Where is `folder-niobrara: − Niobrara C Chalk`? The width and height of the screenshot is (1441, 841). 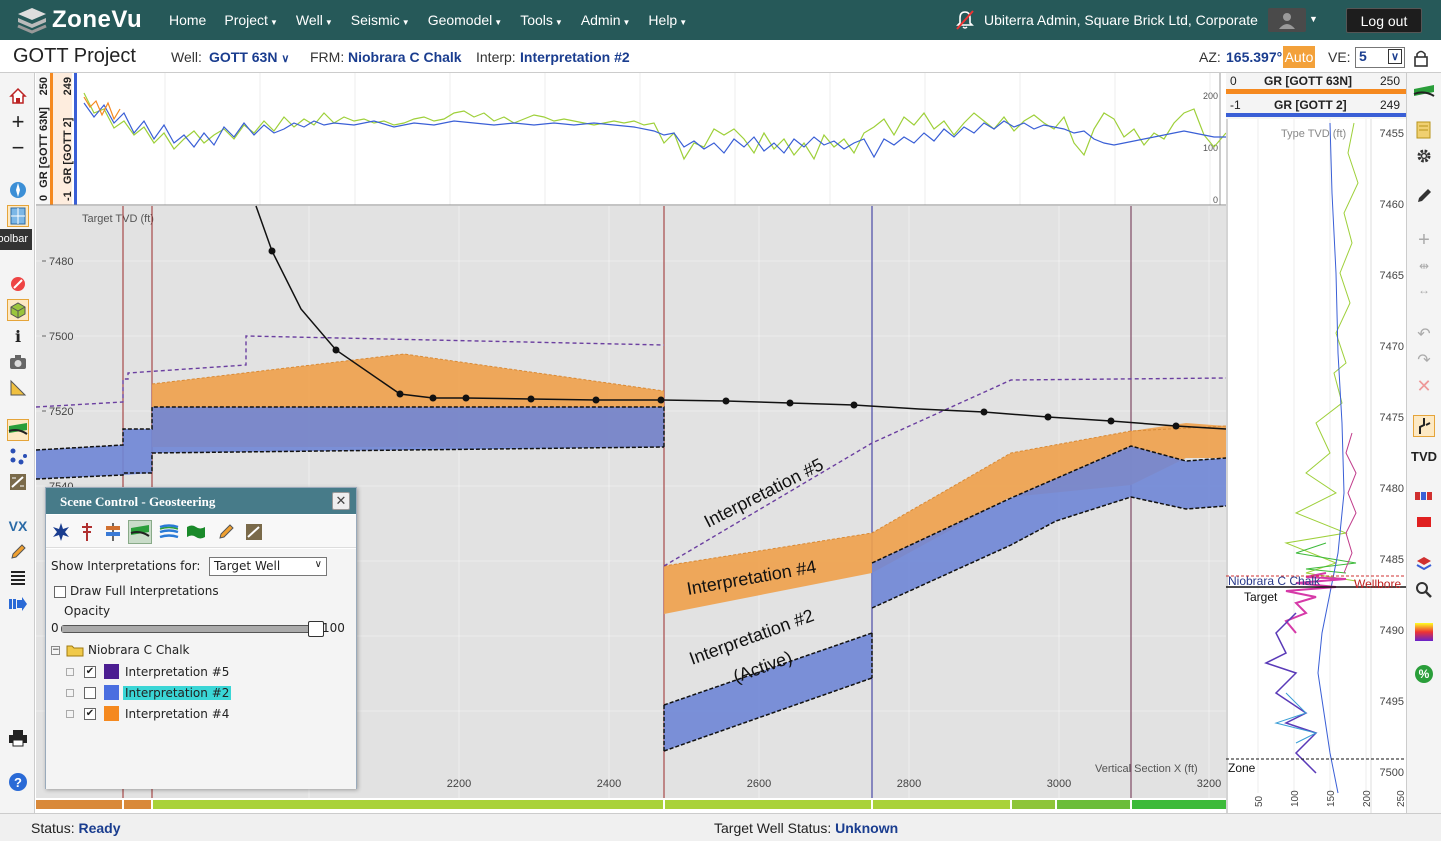 folder-niobrara: − Niobrara C Chalk is located at coordinates (120, 650).